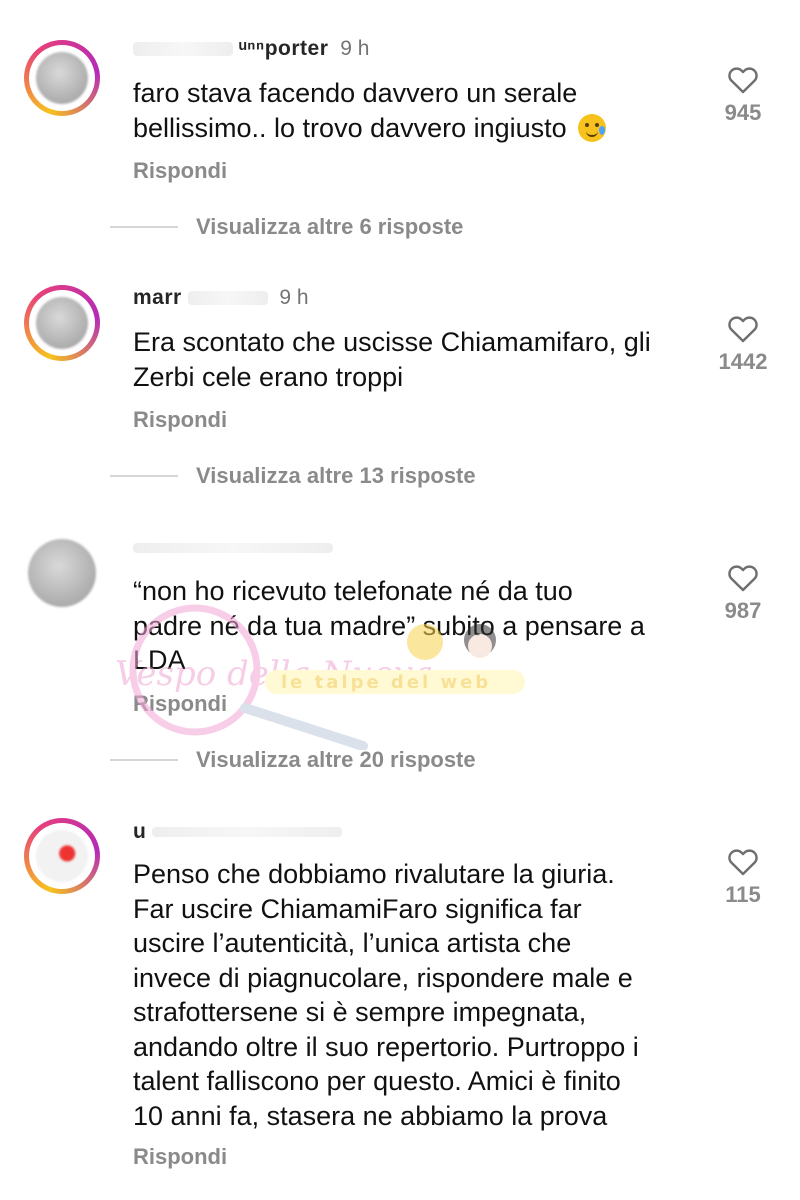  I want to click on view-more-replies-button: Visualizza altre 13 risposte, so click(293, 476).